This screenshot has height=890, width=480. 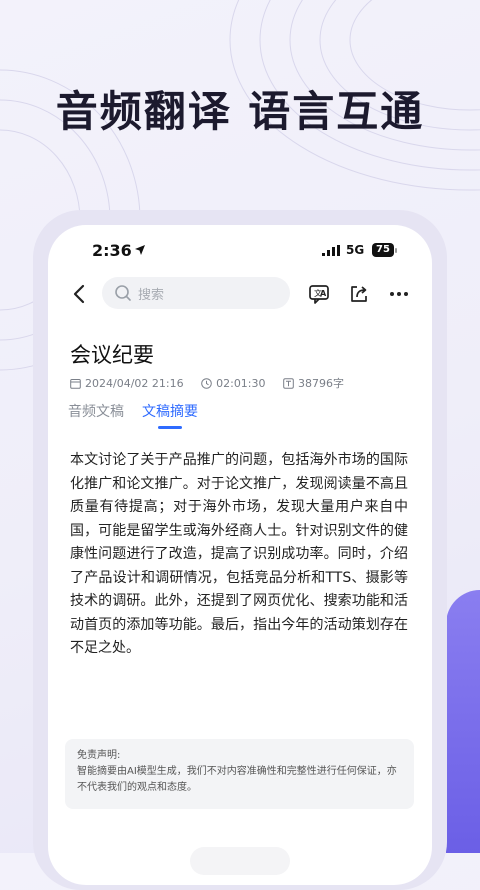 I want to click on active-tab-indicator, so click(x=170, y=427).